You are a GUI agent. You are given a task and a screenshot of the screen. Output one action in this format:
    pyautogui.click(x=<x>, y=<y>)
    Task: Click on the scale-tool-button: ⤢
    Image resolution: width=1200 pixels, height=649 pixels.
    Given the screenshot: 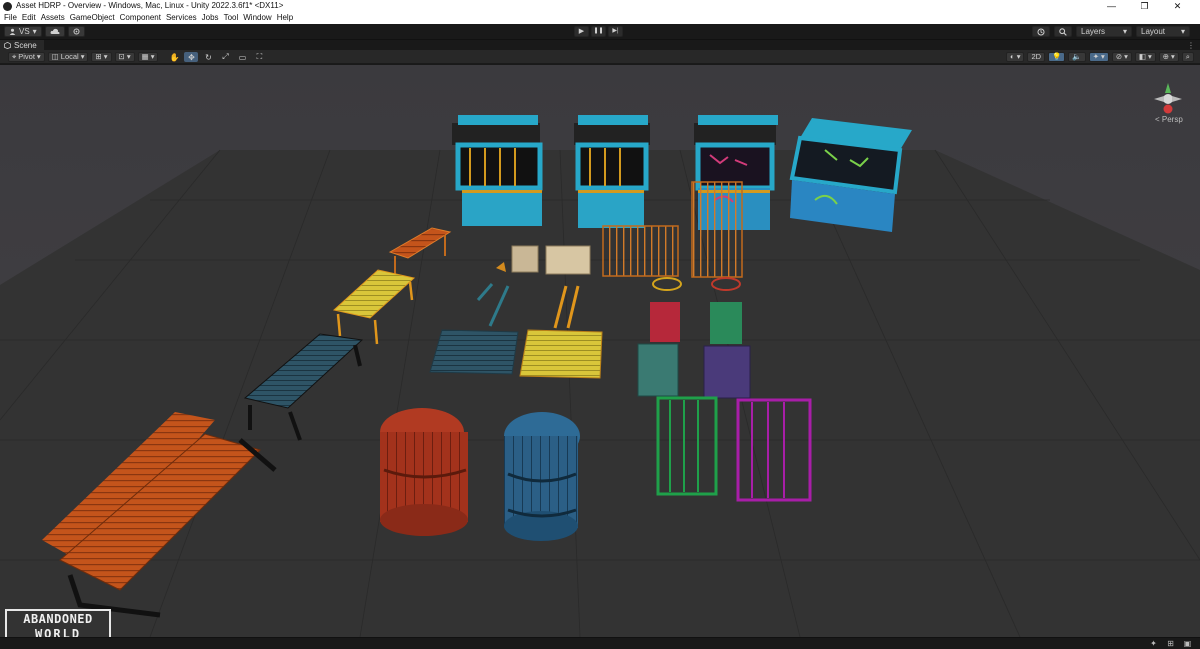 What is the action you would take?
    pyautogui.click(x=225, y=57)
    